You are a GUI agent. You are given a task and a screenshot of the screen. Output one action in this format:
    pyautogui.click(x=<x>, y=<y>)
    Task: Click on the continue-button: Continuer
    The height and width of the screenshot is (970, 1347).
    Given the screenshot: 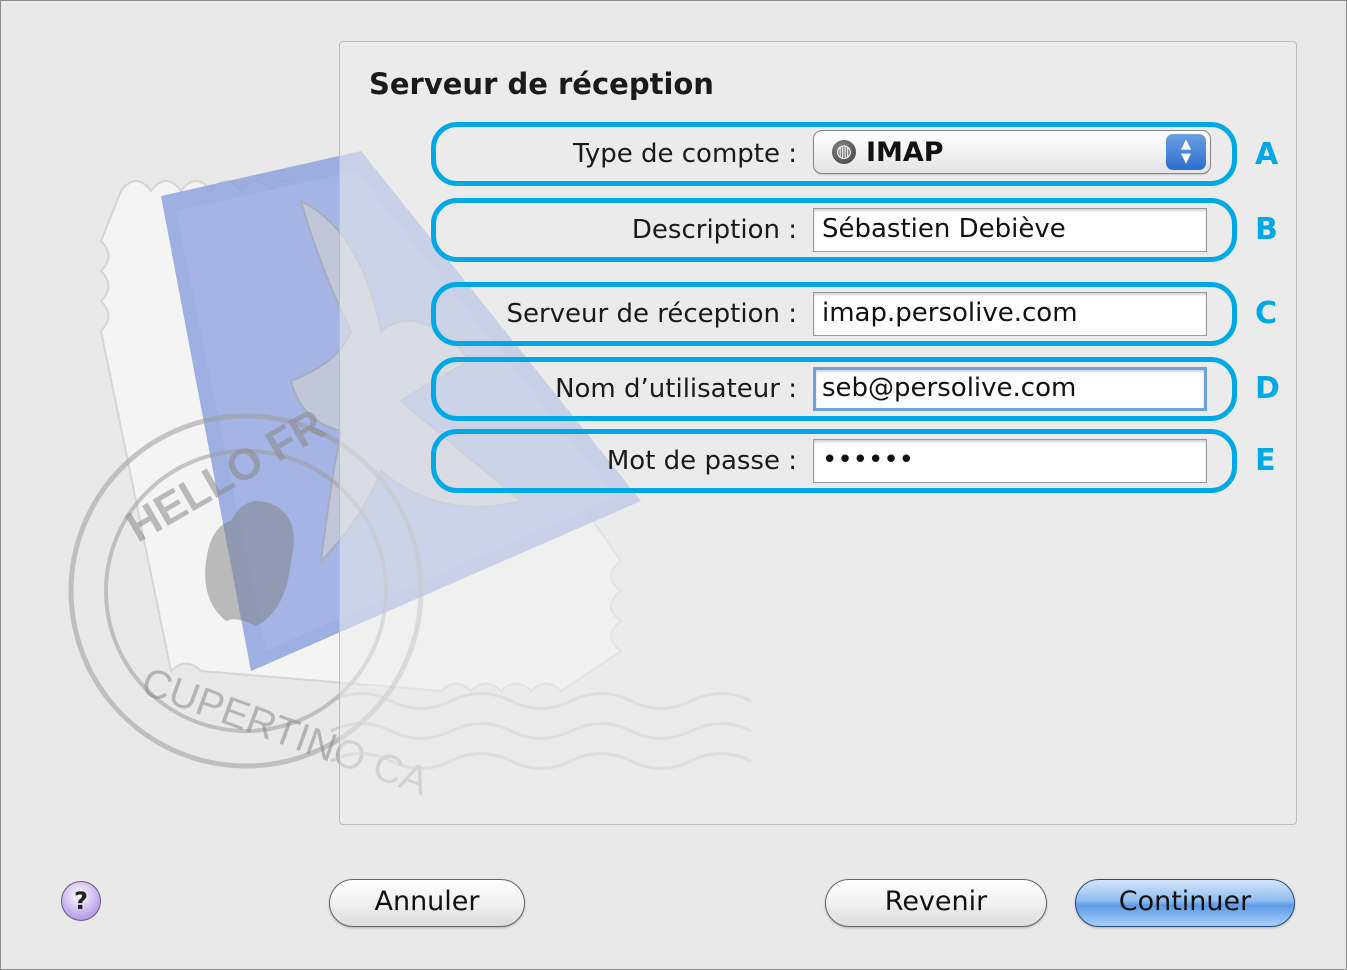 What is the action you would take?
    pyautogui.click(x=1185, y=903)
    